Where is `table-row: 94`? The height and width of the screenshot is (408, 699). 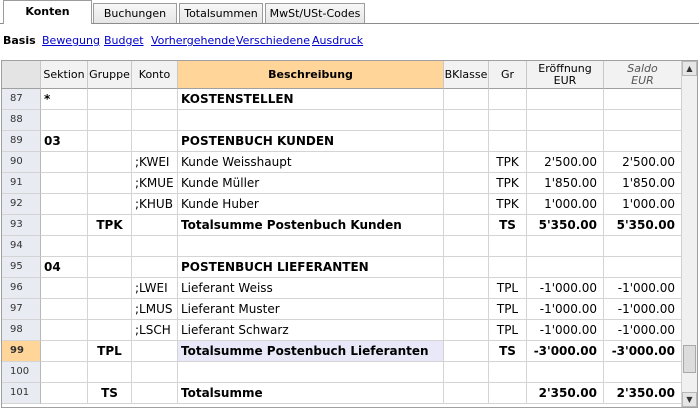 table-row: 94 is located at coordinates (342, 246).